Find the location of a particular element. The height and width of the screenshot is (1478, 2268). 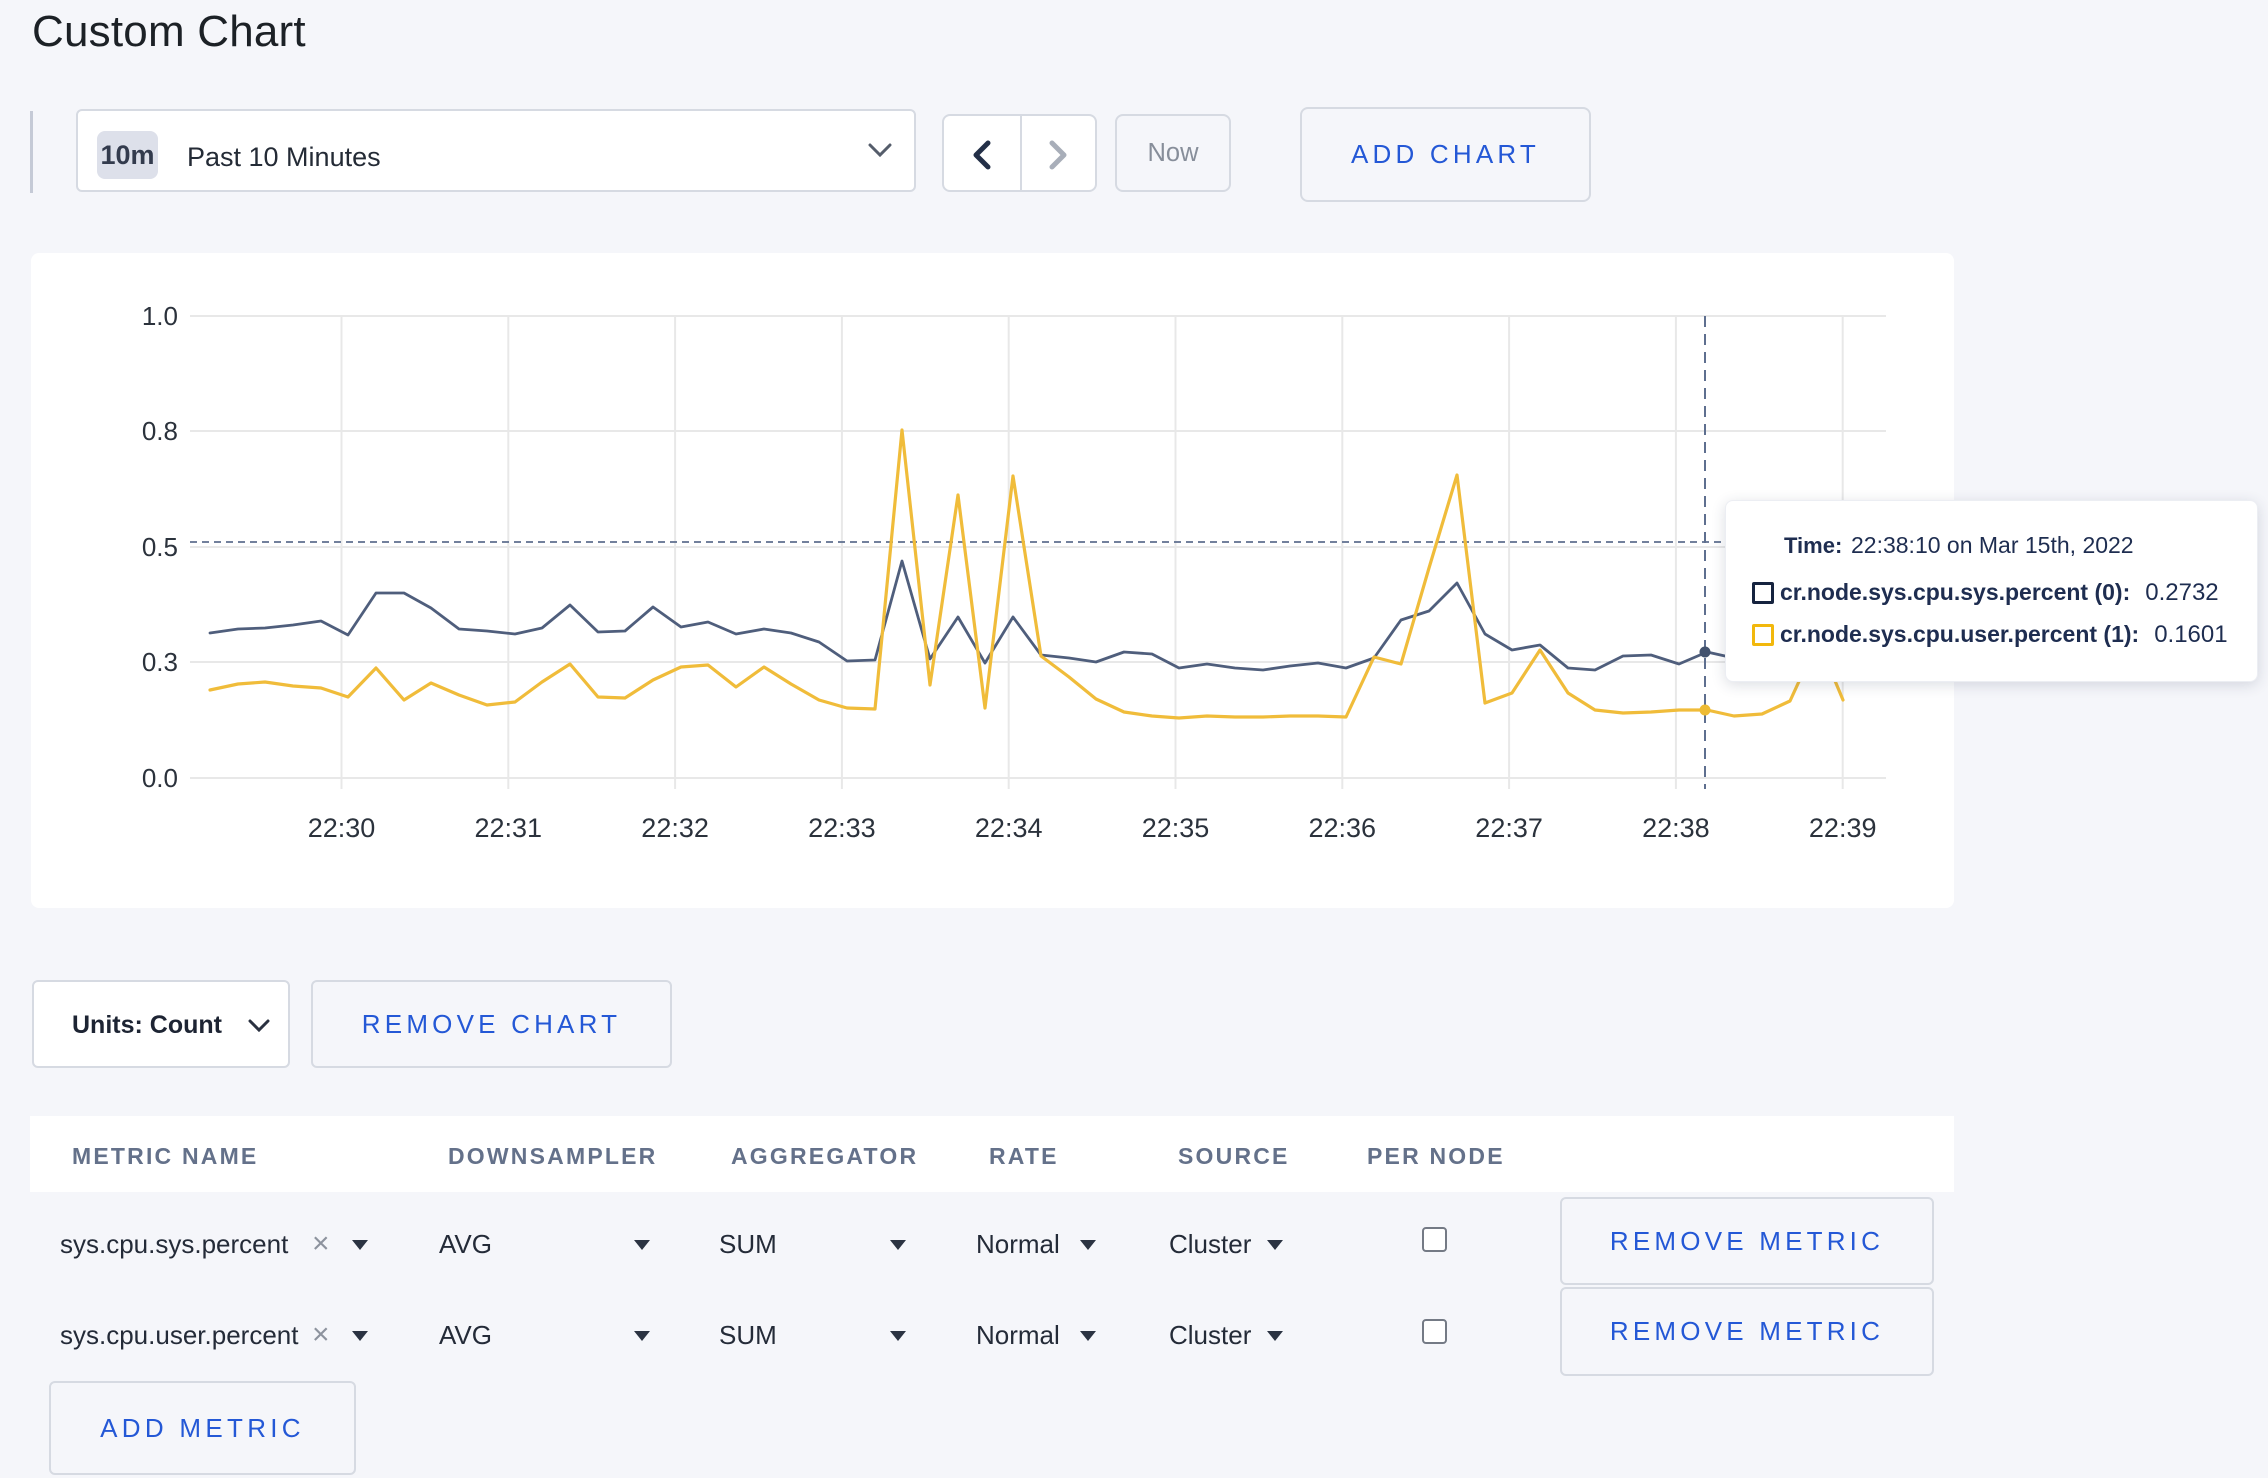

svg-text: 0.8 is located at coordinates (160, 431).